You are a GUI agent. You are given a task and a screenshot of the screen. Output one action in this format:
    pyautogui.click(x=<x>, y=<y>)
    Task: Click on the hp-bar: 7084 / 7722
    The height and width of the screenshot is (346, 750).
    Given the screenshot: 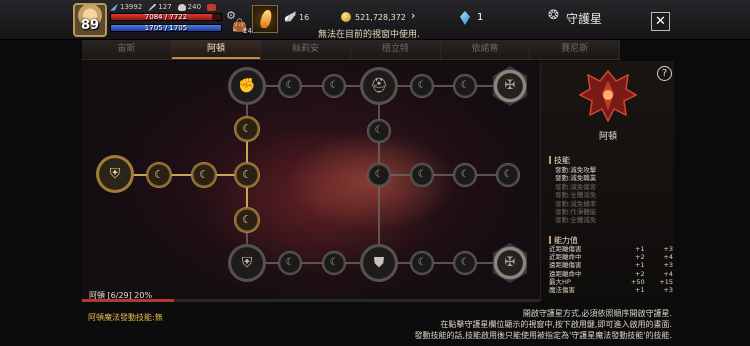 What is the action you would take?
    pyautogui.click(x=166, y=17)
    